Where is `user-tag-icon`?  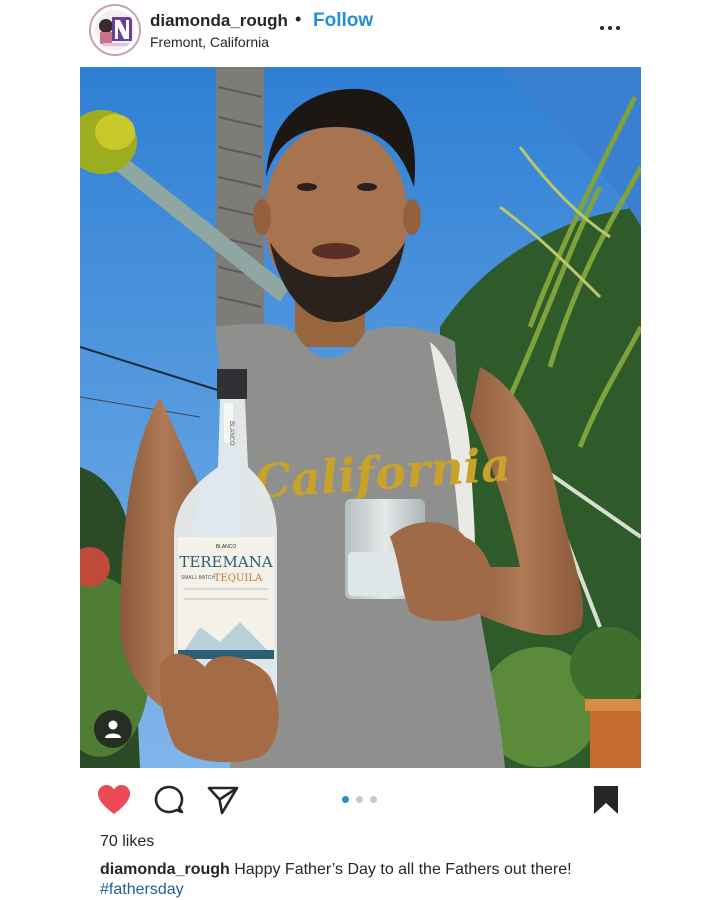
user-tag-icon is located at coordinates (113, 729).